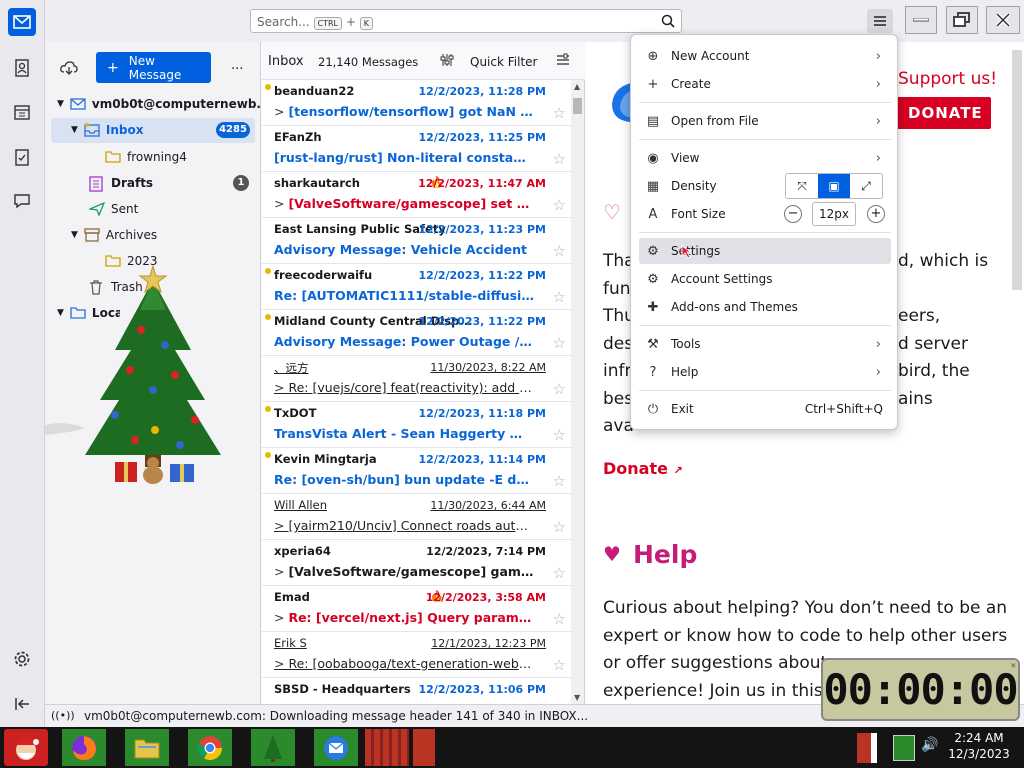 This screenshot has width=1024, height=768. What do you see at coordinates (653, 409) in the screenshot?
I see `power-icon: ⏻` at bounding box center [653, 409].